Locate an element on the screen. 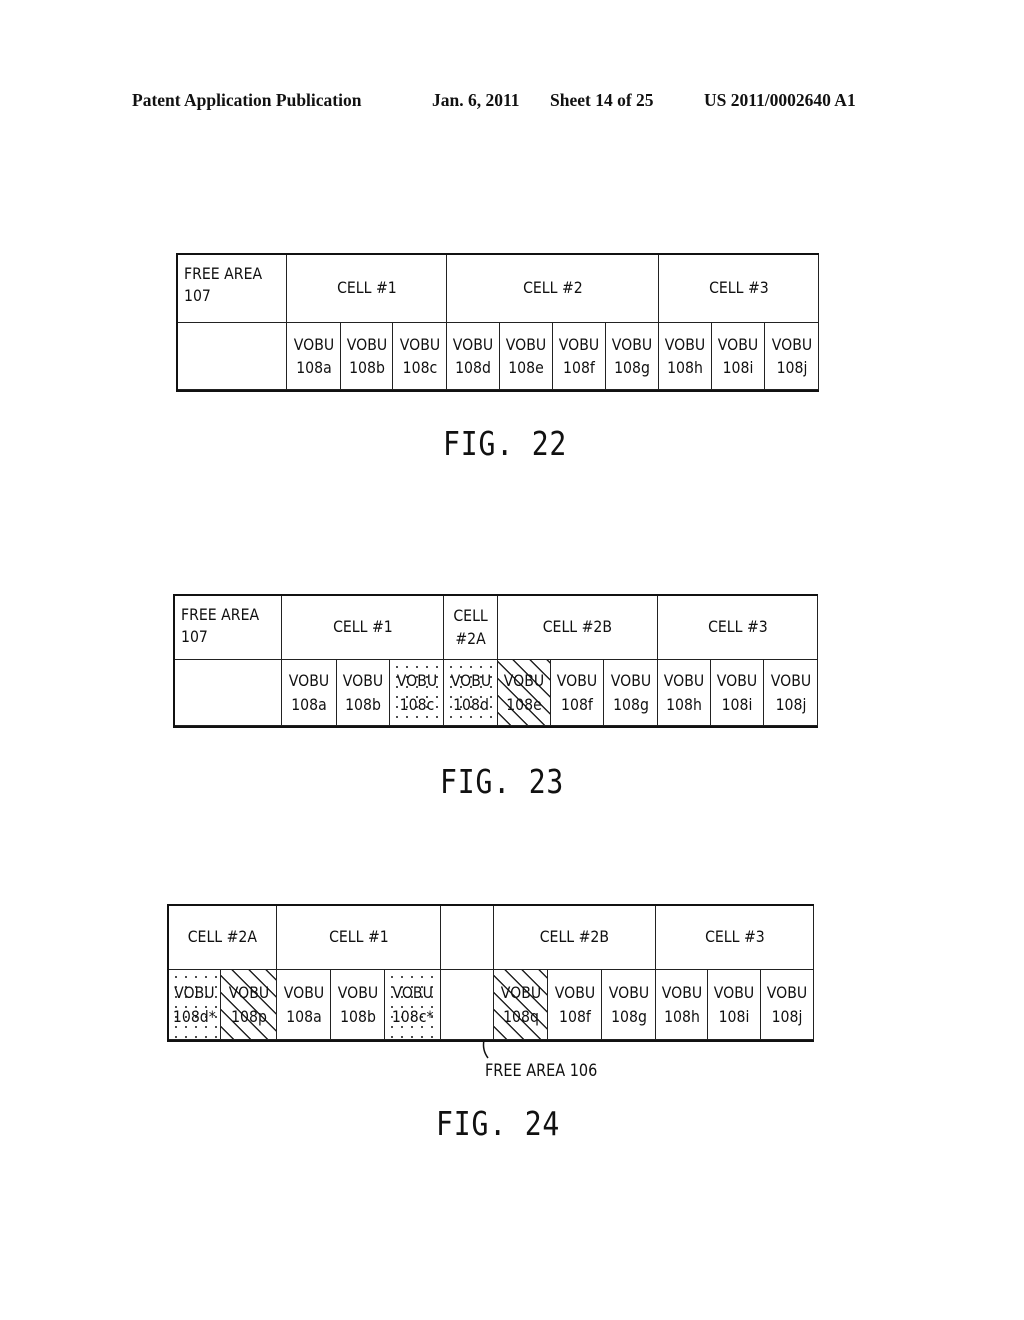 This screenshot has width=1024, height=1320. vobu-108d-star-label: VOBU 108d* is located at coordinates (194, 1004).